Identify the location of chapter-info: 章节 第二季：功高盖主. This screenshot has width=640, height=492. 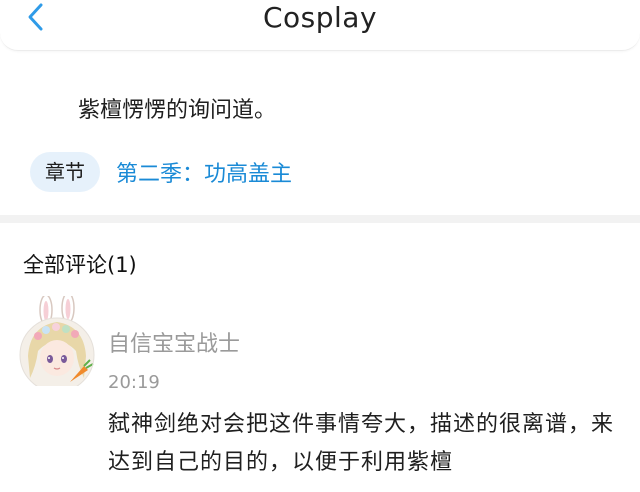
(161, 172).